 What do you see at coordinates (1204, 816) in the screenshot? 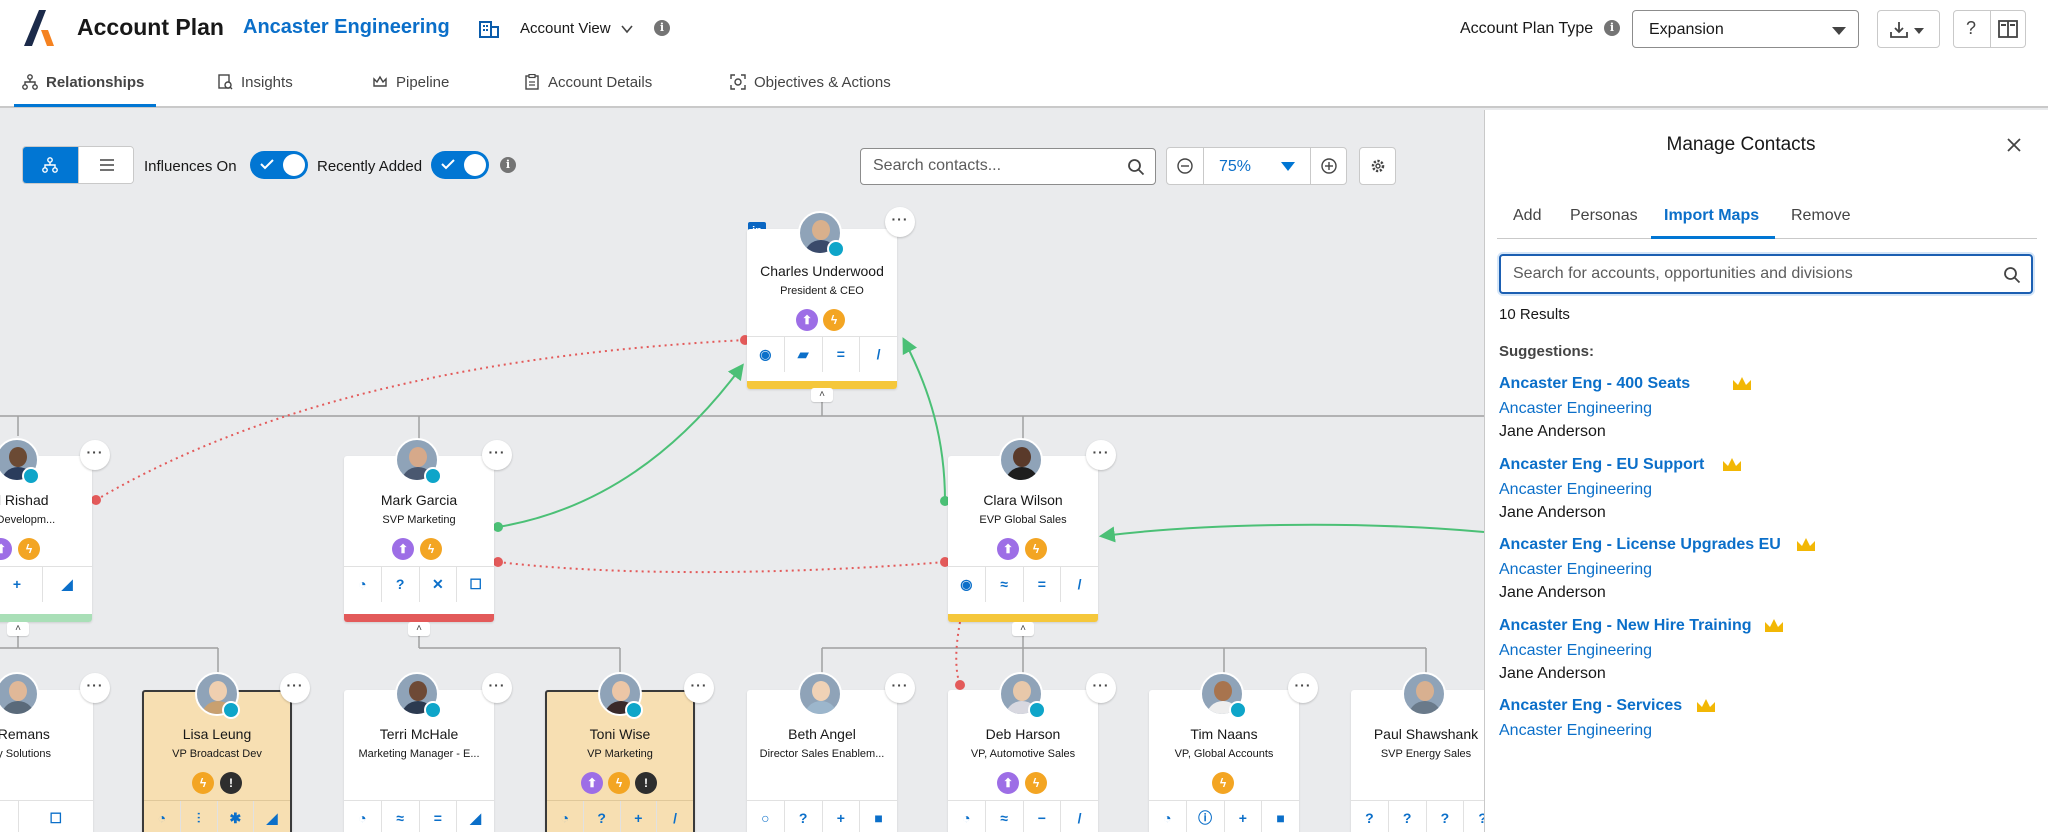
I see `info-circle-icon: ⓘ` at bounding box center [1204, 816].